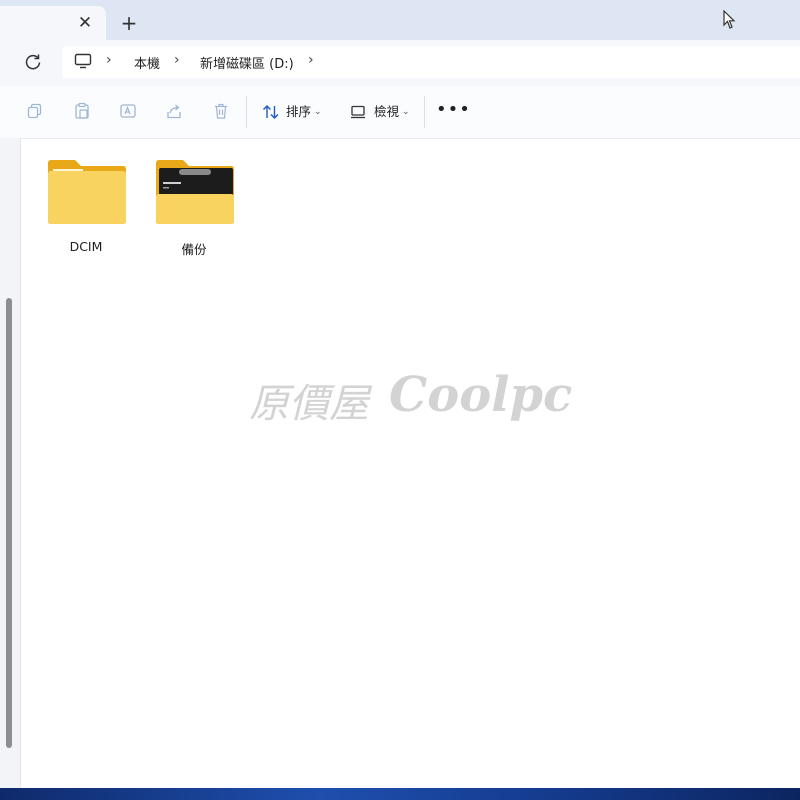 This screenshot has height=800, width=800. Describe the element at coordinates (174, 111) in the screenshot. I see `share-icon` at that location.